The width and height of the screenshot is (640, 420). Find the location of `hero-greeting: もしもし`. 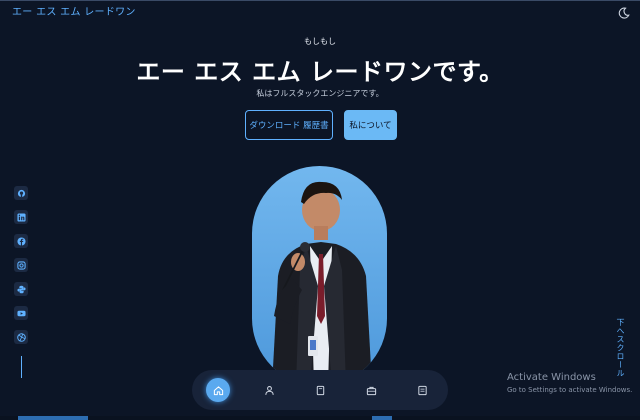

hero-greeting: もしもし is located at coordinates (320, 41).